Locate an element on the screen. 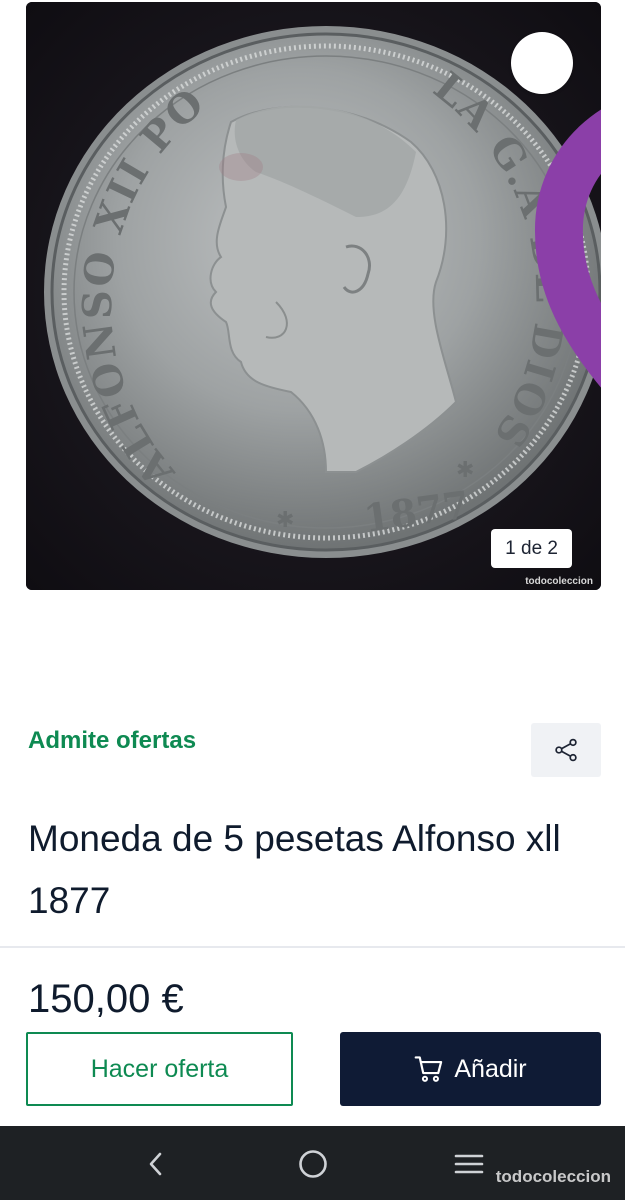 This screenshot has height=1200, width=625. nav-recents-button is located at coordinates (469, 1164).